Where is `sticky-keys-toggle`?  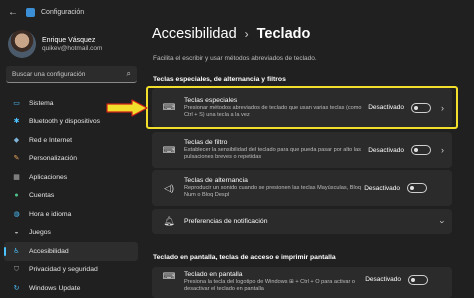 sticky-keys-toggle is located at coordinates (421, 107).